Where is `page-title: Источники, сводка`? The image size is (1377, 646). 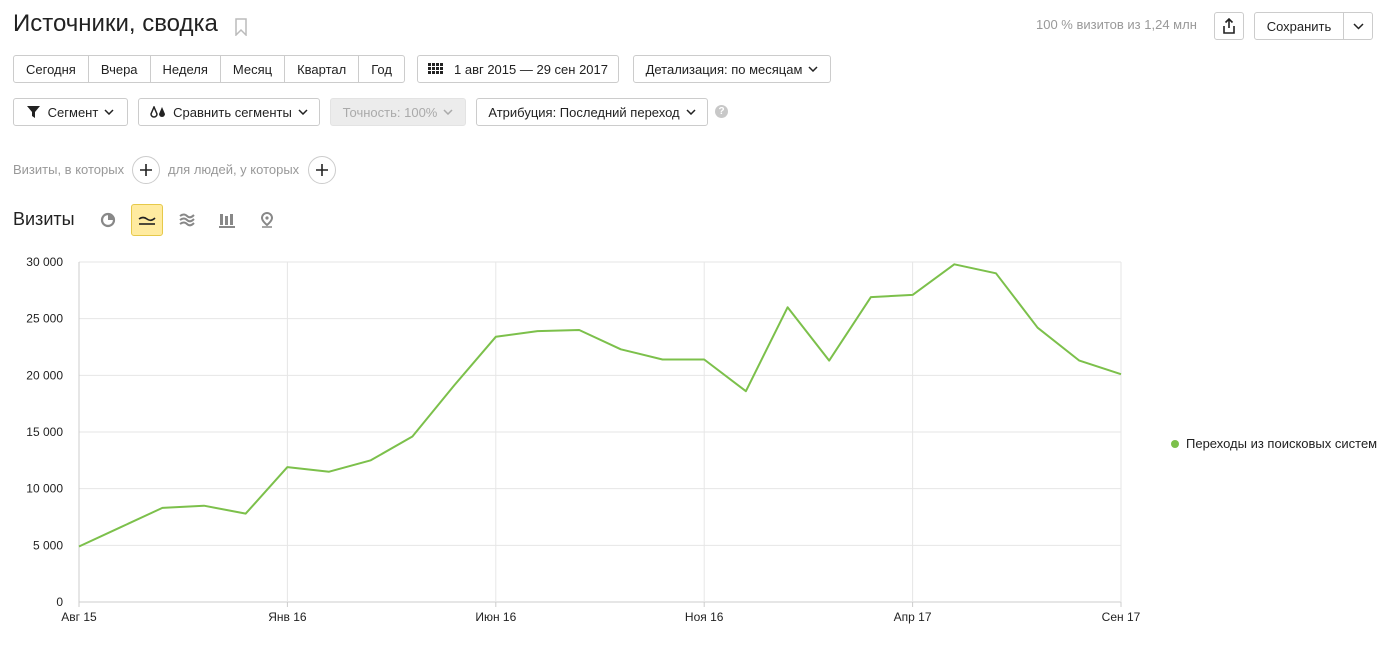
page-title: Источники, сводка is located at coordinates (115, 23).